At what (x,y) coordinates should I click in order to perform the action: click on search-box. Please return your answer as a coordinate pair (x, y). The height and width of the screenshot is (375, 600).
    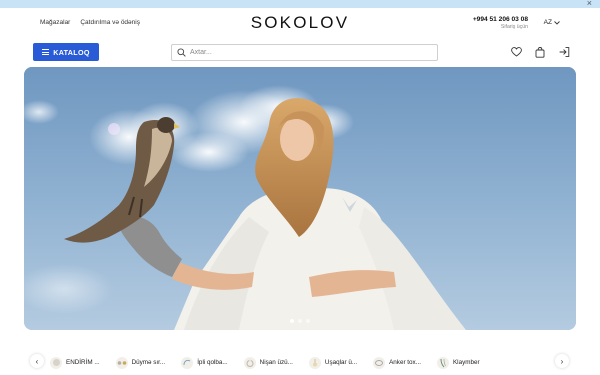
    Looking at the image, I should click on (304, 52).